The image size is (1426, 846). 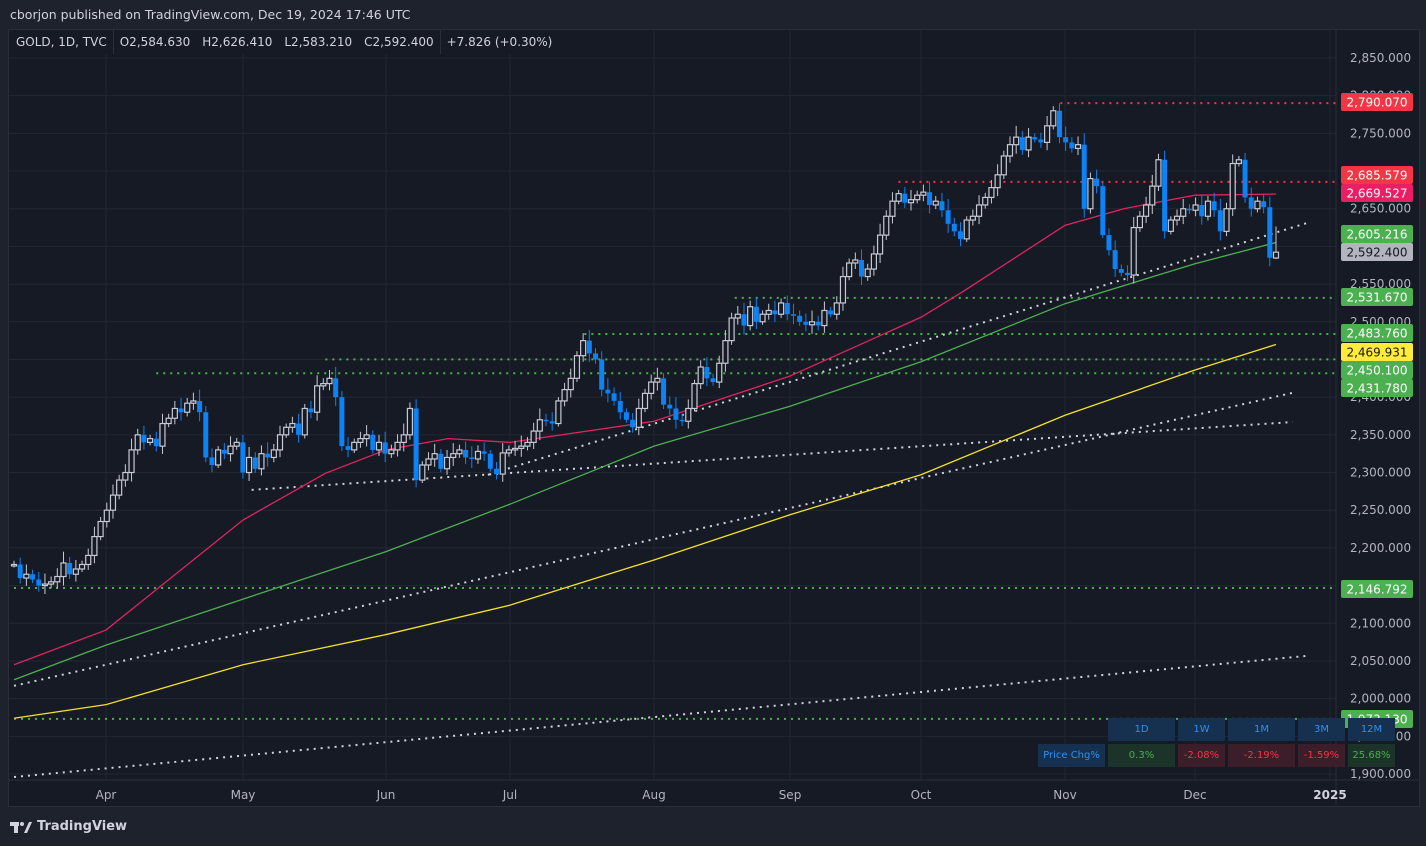 What do you see at coordinates (1380, 548) in the screenshot?
I see `y-tick-label: 2,200.000` at bounding box center [1380, 548].